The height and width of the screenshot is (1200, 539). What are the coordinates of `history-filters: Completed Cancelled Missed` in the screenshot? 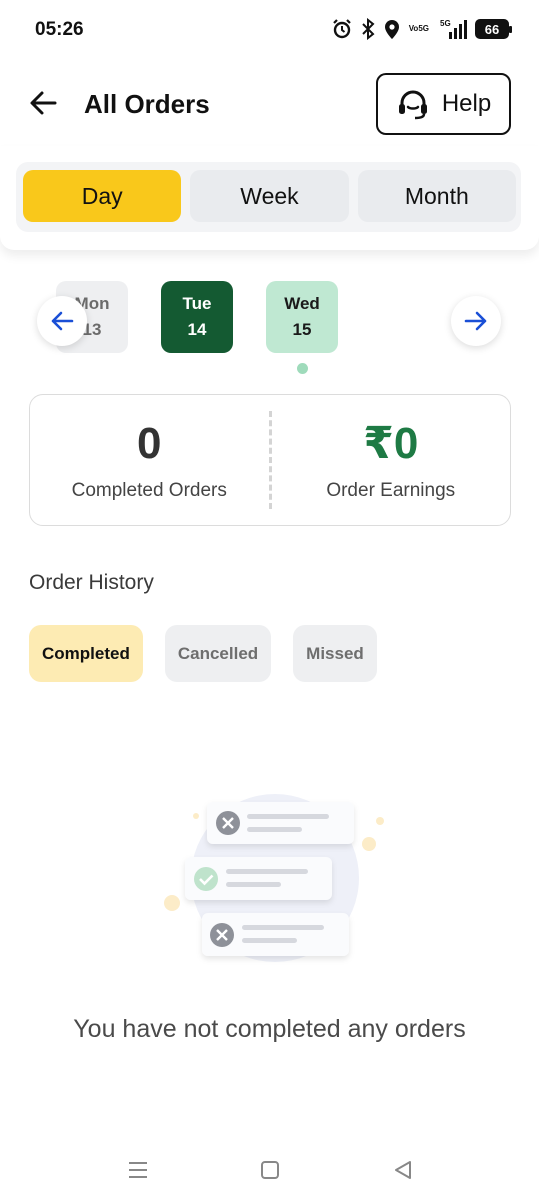 It's located at (203, 653).